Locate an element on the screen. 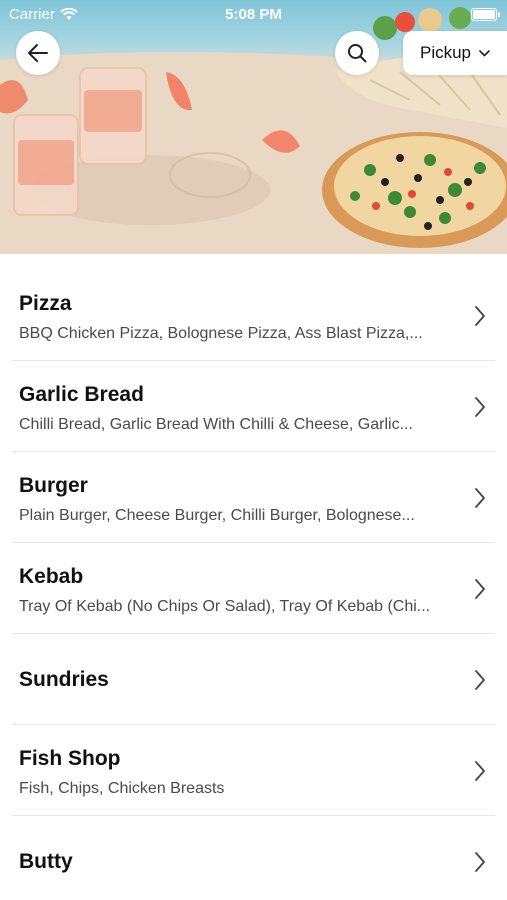  search-icon is located at coordinates (357, 53).